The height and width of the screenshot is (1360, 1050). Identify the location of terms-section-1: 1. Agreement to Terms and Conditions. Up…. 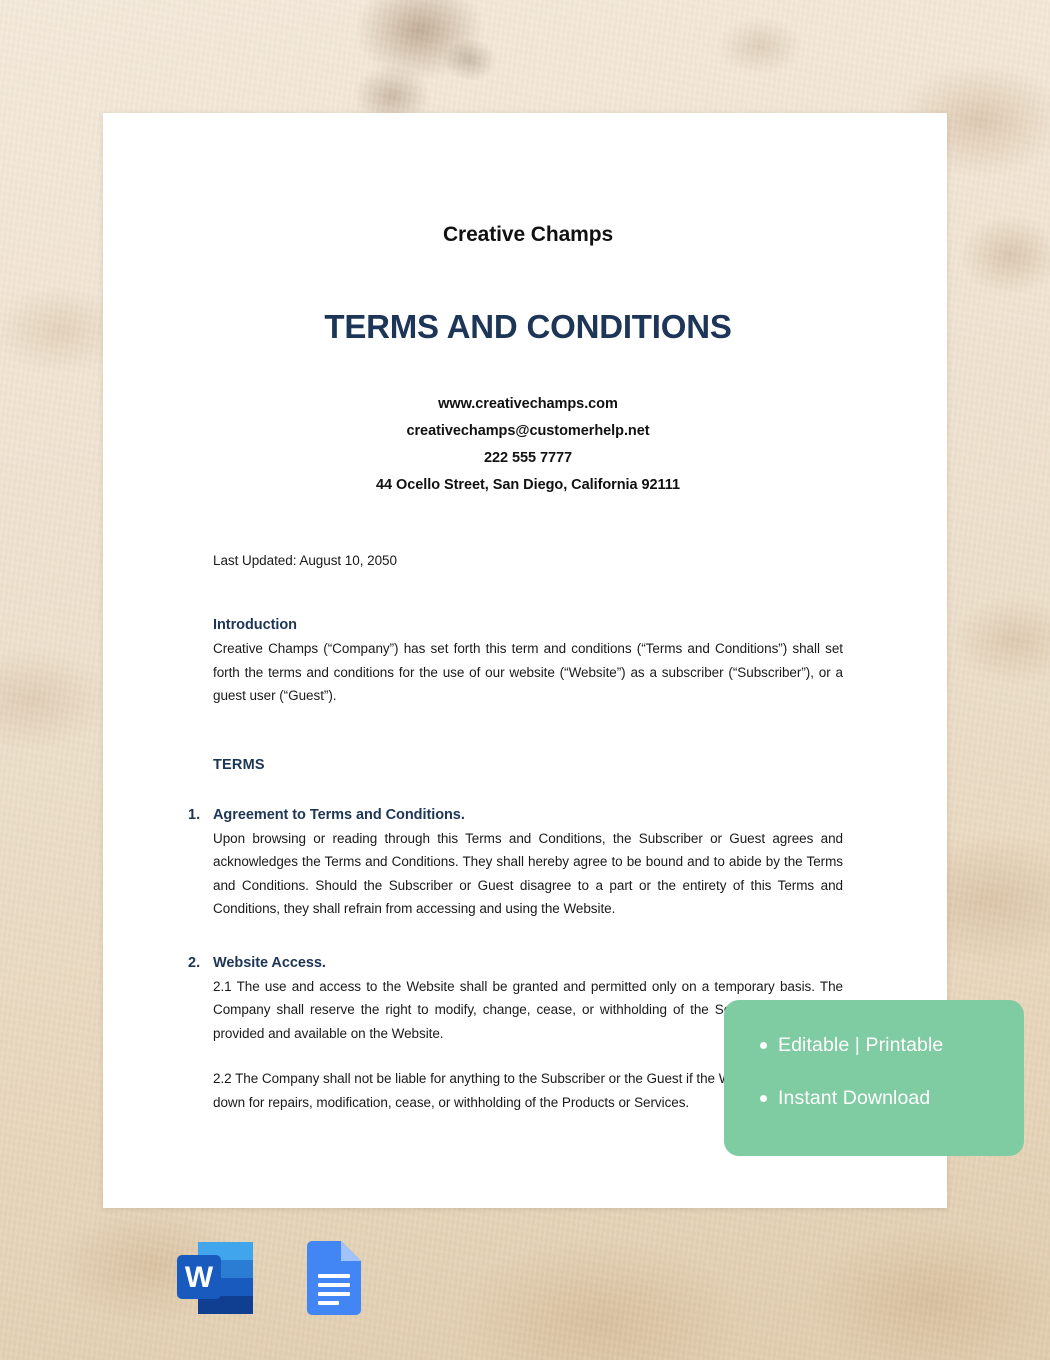
(515, 863).